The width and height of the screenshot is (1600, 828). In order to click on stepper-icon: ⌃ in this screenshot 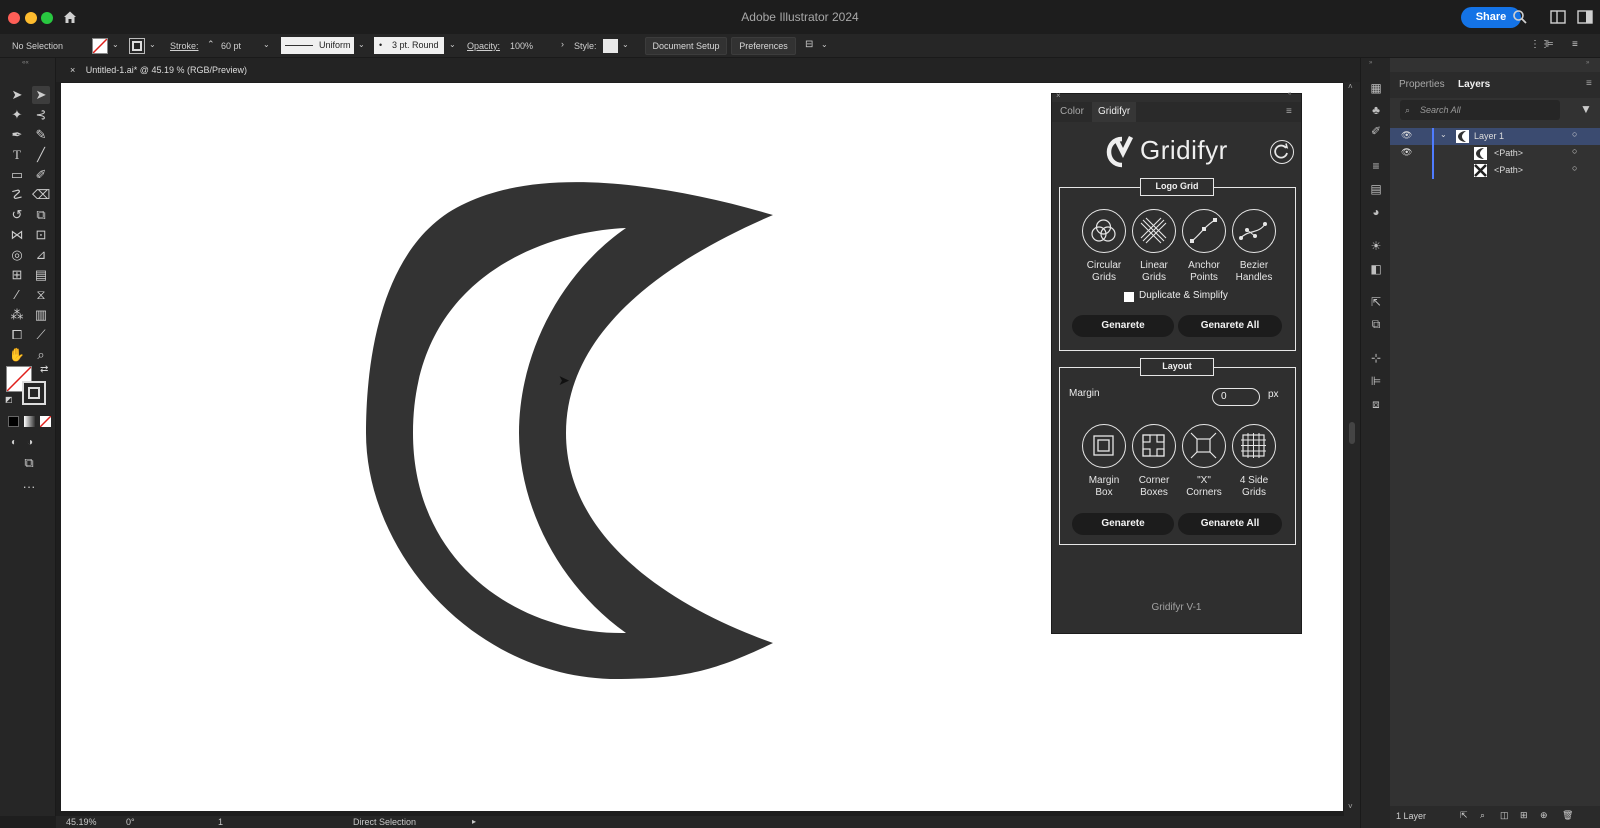, I will do `click(211, 44)`.